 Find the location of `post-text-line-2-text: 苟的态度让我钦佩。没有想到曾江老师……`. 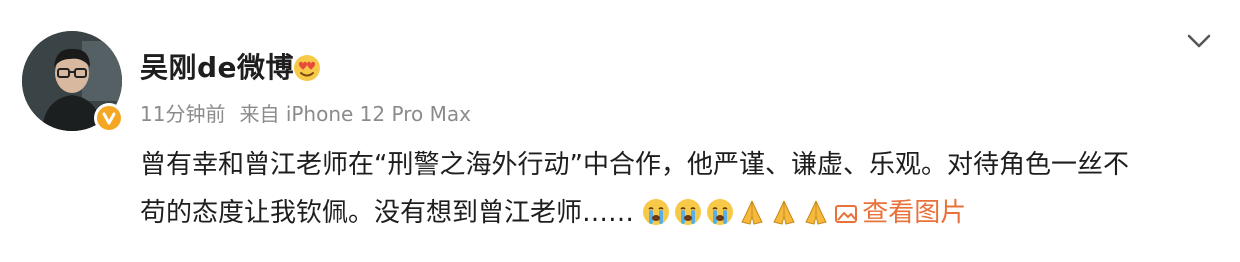

post-text-line-2-text: 苟的态度让我钦佩。没有想到曾江老师…… is located at coordinates (387, 213).